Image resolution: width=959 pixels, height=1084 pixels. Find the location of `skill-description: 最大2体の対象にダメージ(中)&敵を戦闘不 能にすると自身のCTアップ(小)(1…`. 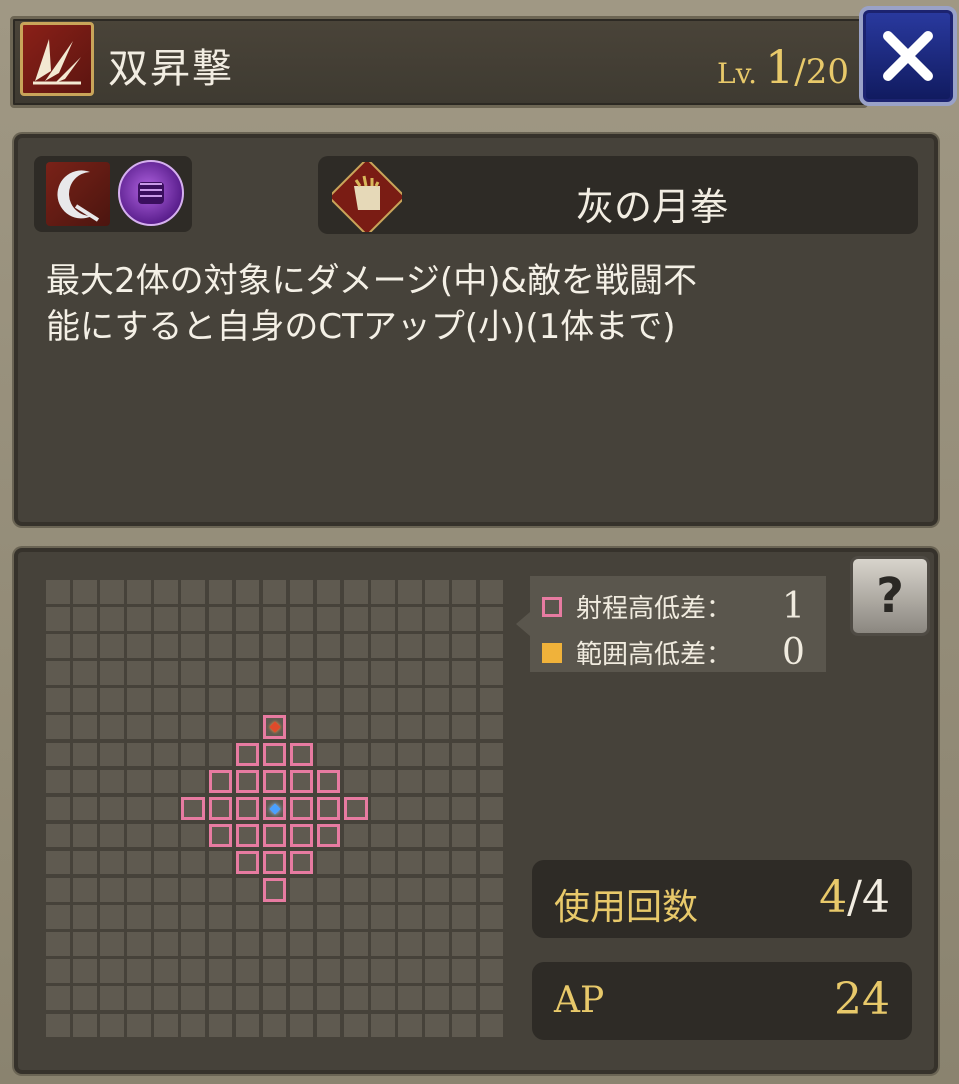

skill-description: 最大2体の対象にダメージ(中)&敵を戦闘不 能にすると自身のCTアップ(小)(1… is located at coordinates (371, 304).